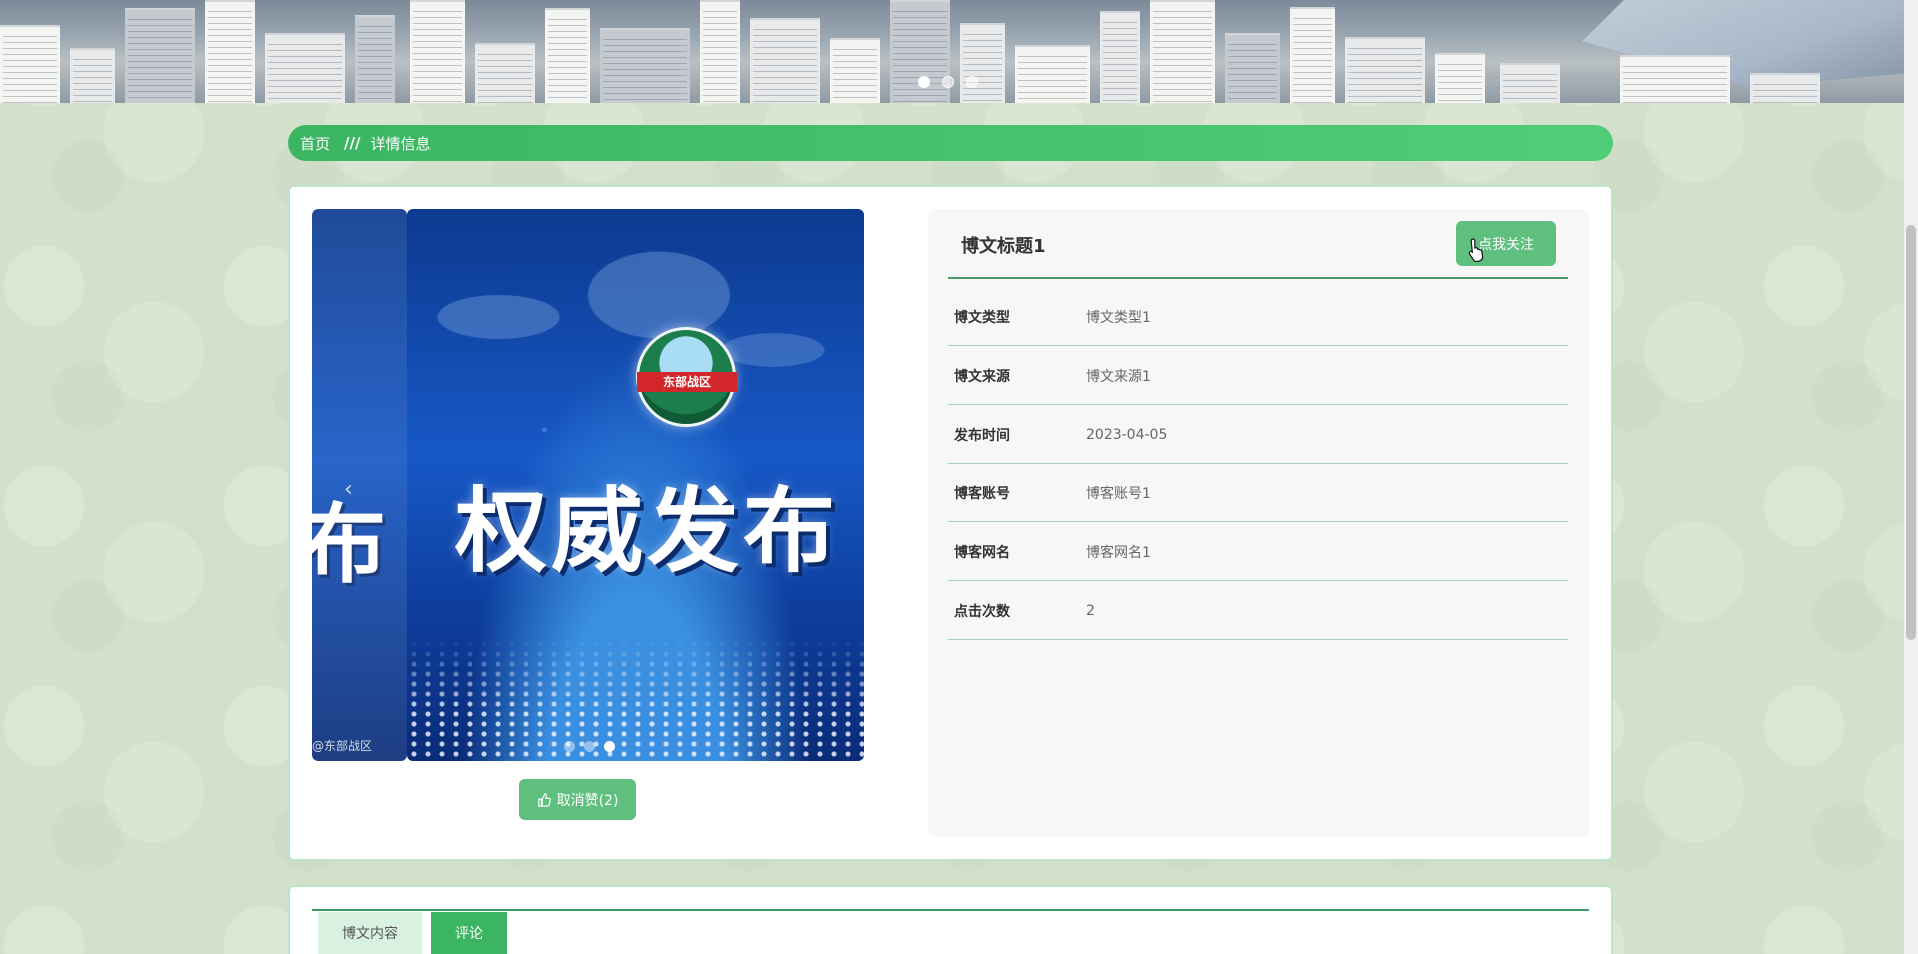 This screenshot has height=954, width=1918. Describe the element at coordinates (1118, 493) in the screenshot. I see `detail-value: 博客账号1` at that location.